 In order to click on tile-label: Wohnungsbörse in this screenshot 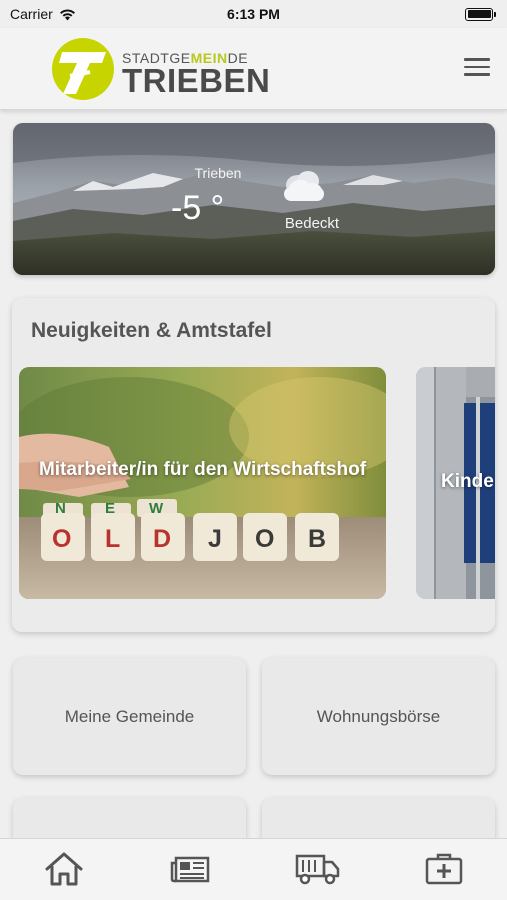, I will do `click(378, 716)`.